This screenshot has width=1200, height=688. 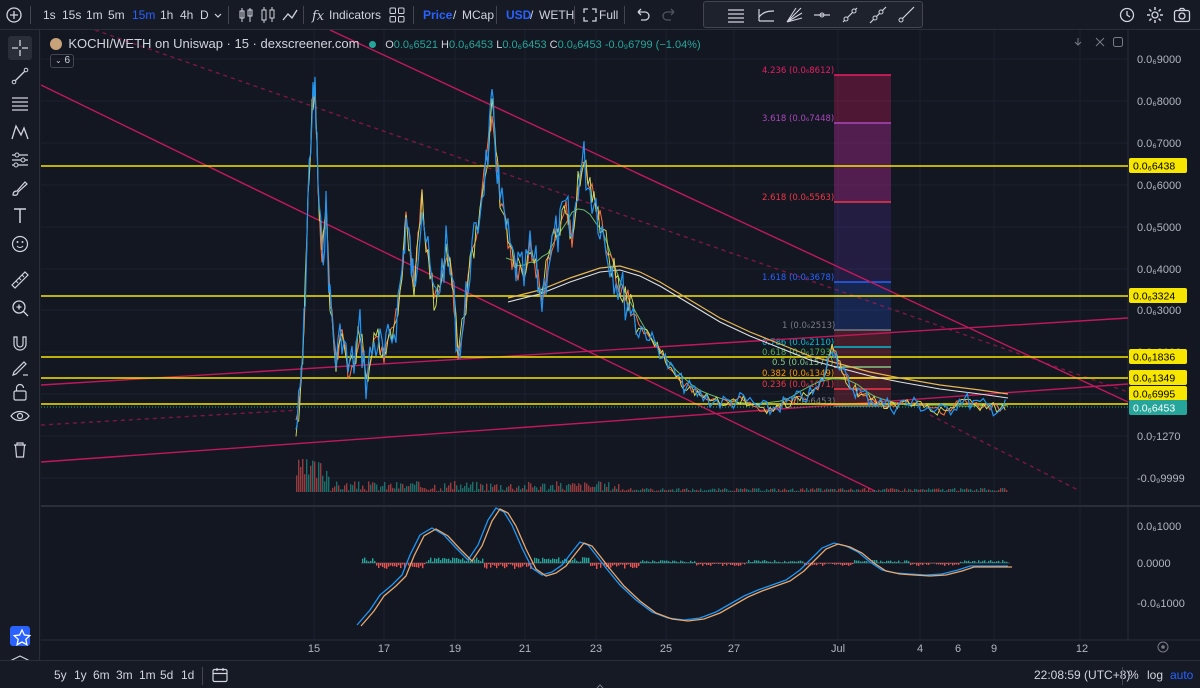 I want to click on percent-scale-toggle: %, so click(x=1133, y=675).